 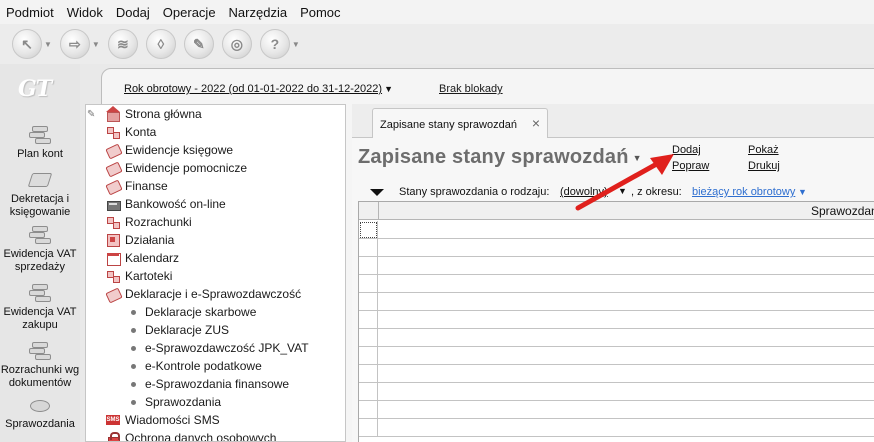 What do you see at coordinates (189, 12) in the screenshot?
I see `menu-4: Operacje` at bounding box center [189, 12].